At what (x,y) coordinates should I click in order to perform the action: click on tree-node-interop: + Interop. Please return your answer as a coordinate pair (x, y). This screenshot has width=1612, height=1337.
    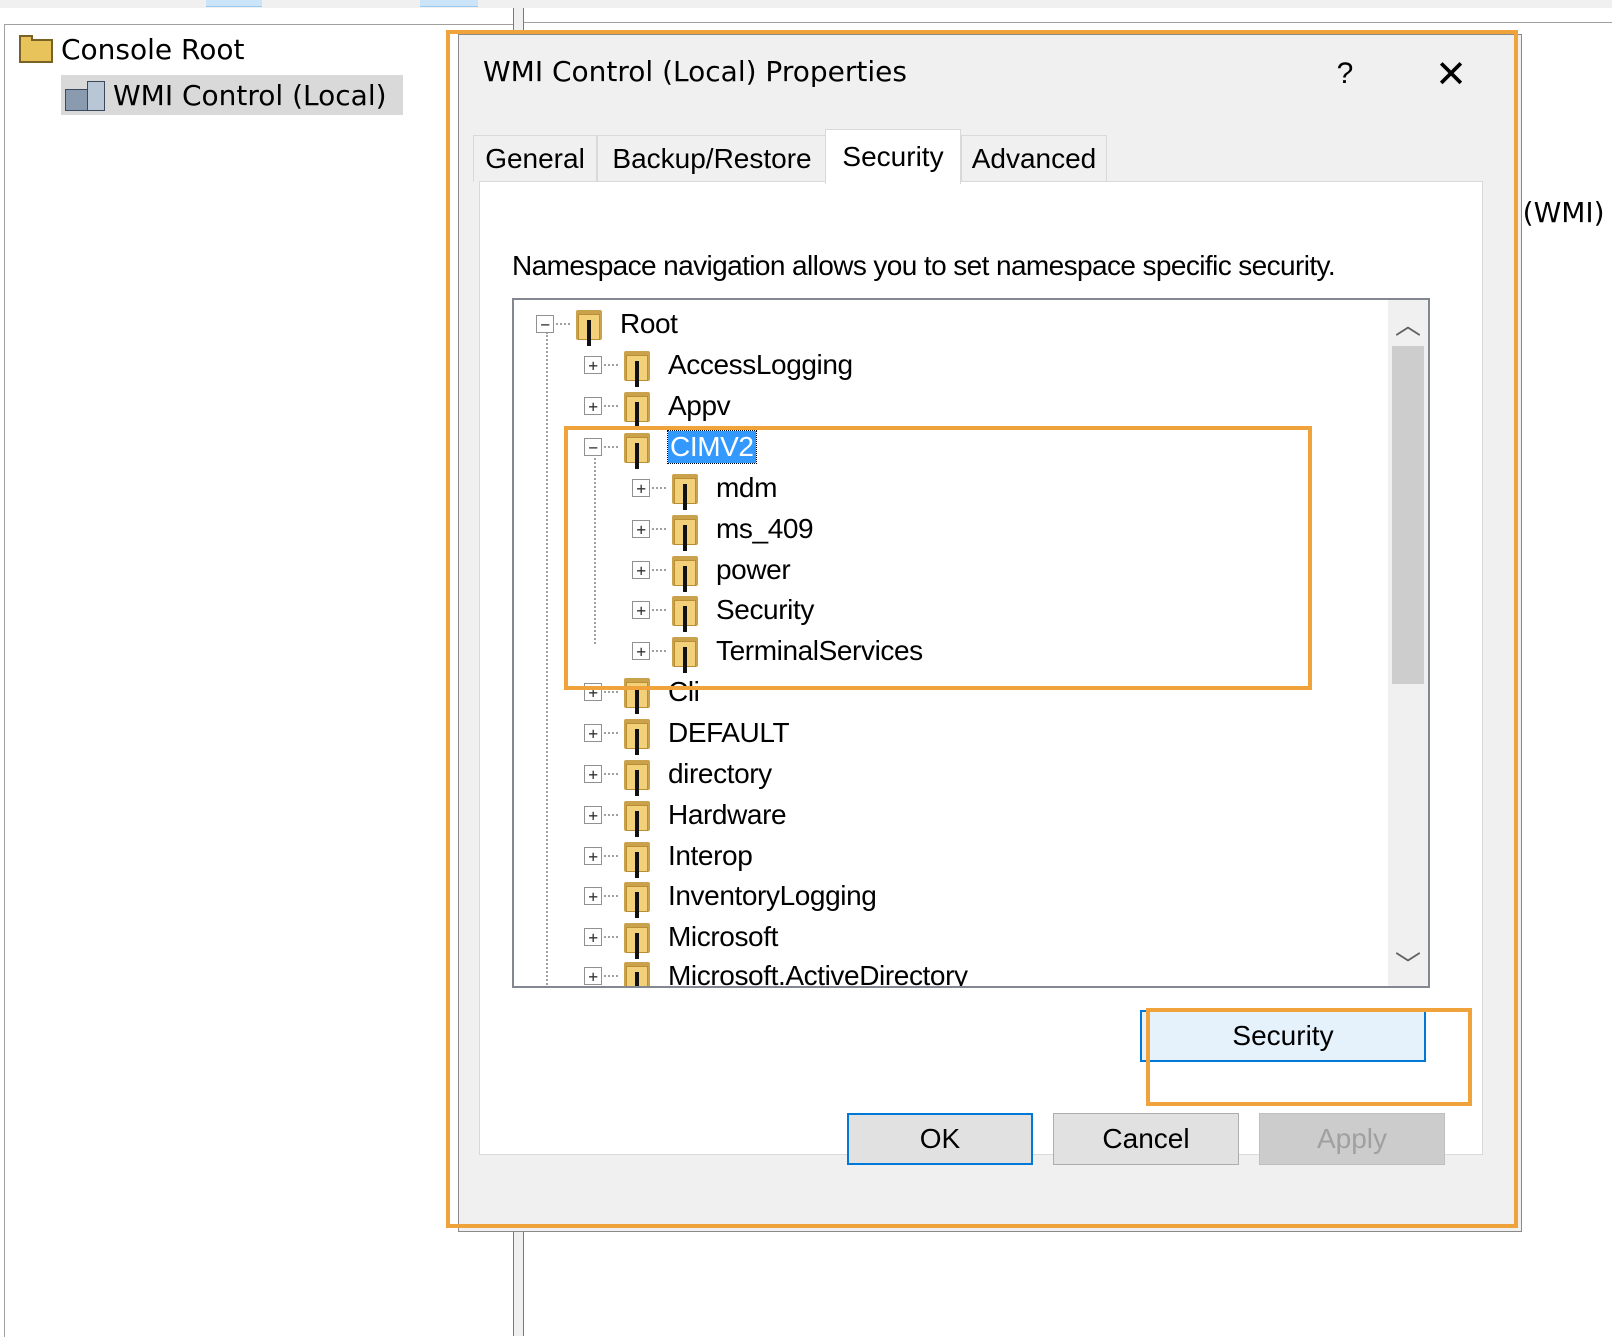
    Looking at the image, I should click on (668, 857).